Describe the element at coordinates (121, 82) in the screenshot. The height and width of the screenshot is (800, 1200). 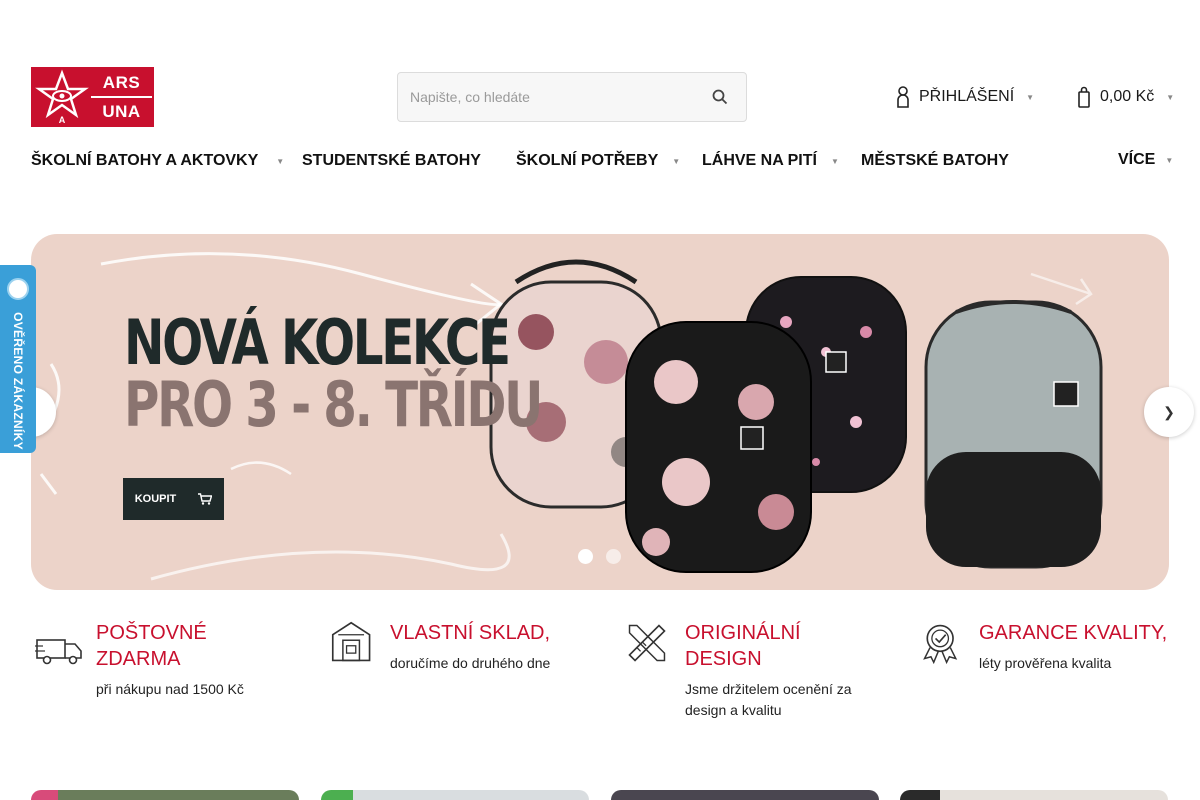
I see `logo-text-line1: ARS` at that location.